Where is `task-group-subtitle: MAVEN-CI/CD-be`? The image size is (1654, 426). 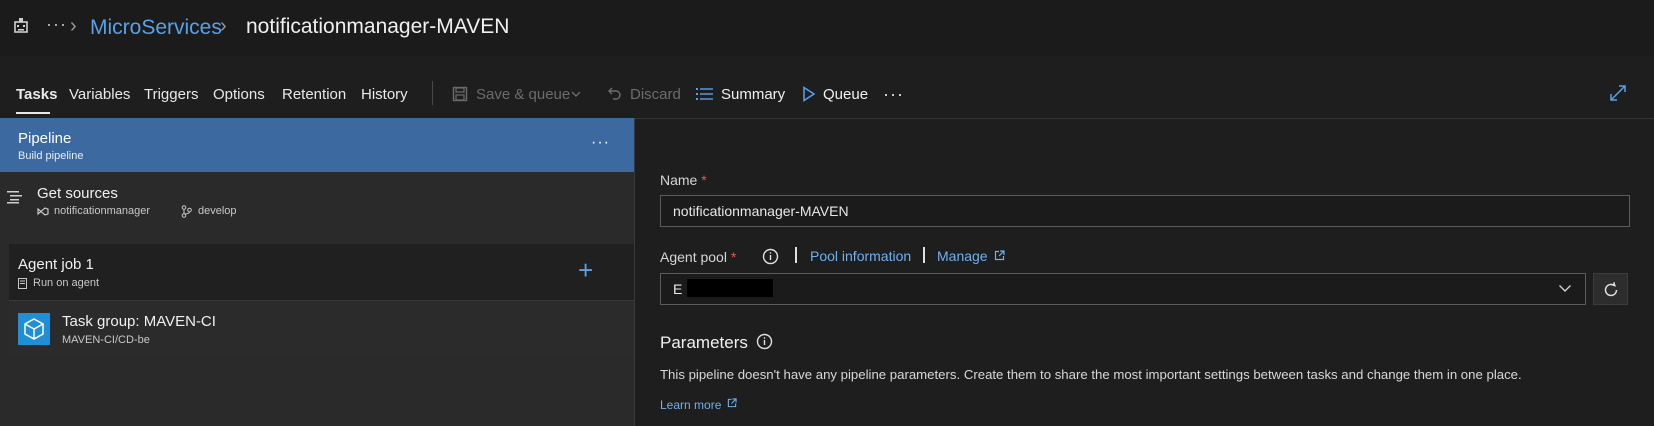
task-group-subtitle: MAVEN-CI/CD-be is located at coordinates (106, 340).